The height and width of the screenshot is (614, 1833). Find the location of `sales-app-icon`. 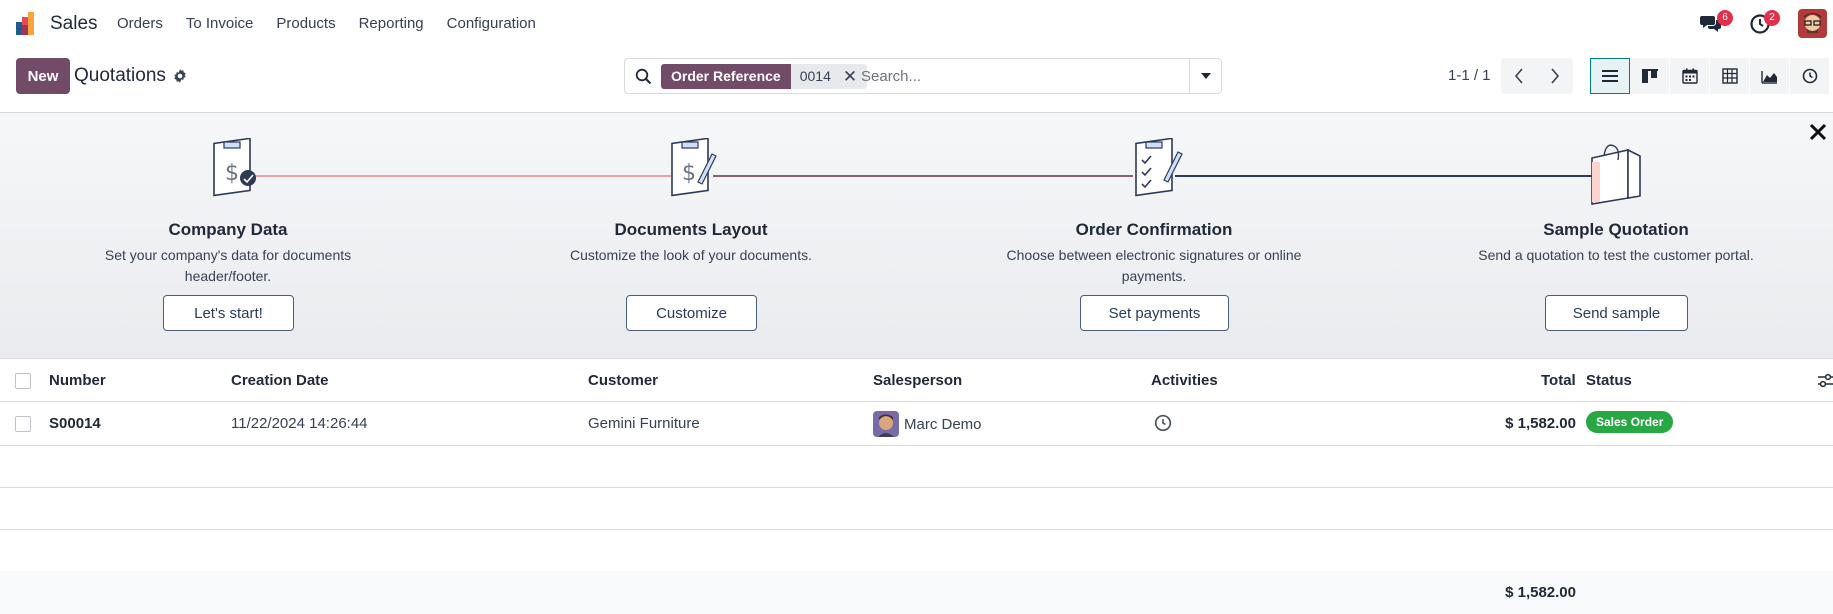

sales-app-icon is located at coordinates (27, 24).